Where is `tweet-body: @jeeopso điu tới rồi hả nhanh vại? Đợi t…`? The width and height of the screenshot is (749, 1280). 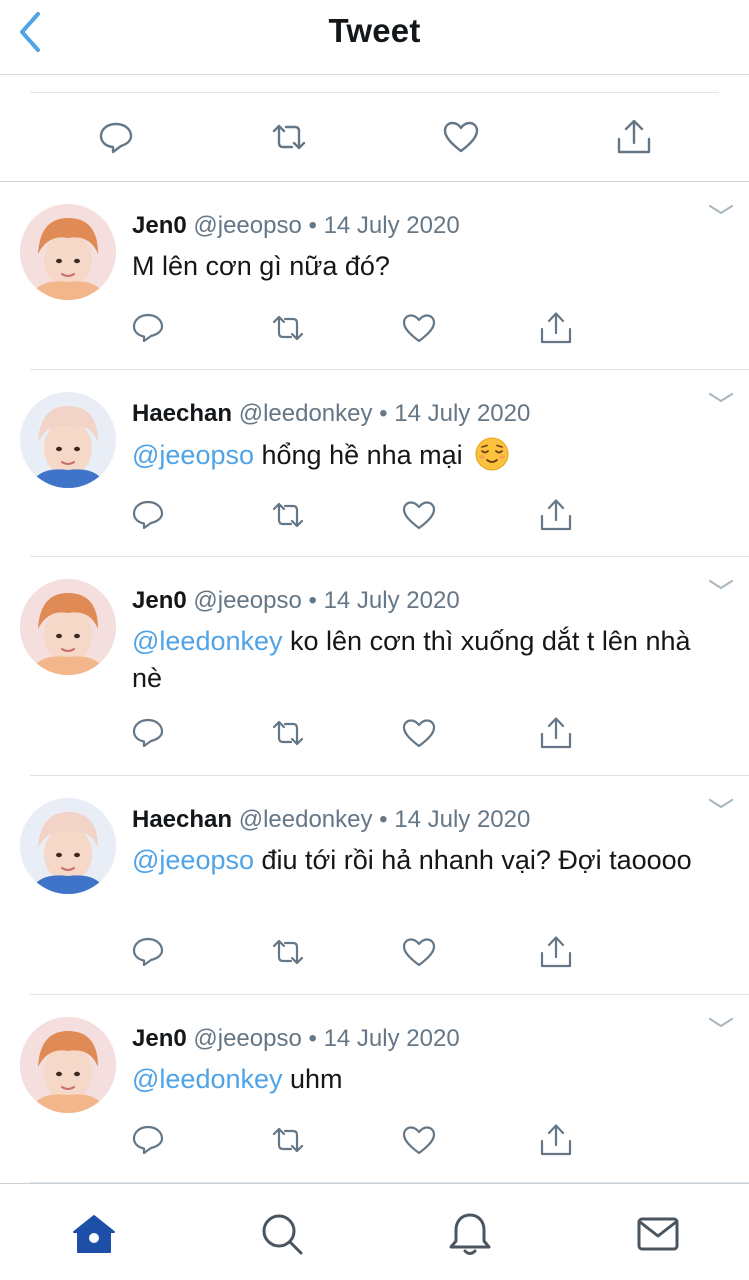
tweet-body: @jeeopso điu tới rồi hả nhanh vại? Đợi t… is located at coordinates (427, 860).